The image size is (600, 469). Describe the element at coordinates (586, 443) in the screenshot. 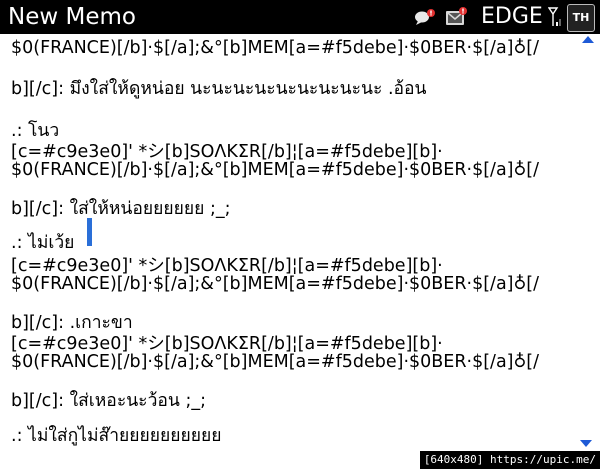

I see `scroll-down-icon` at that location.